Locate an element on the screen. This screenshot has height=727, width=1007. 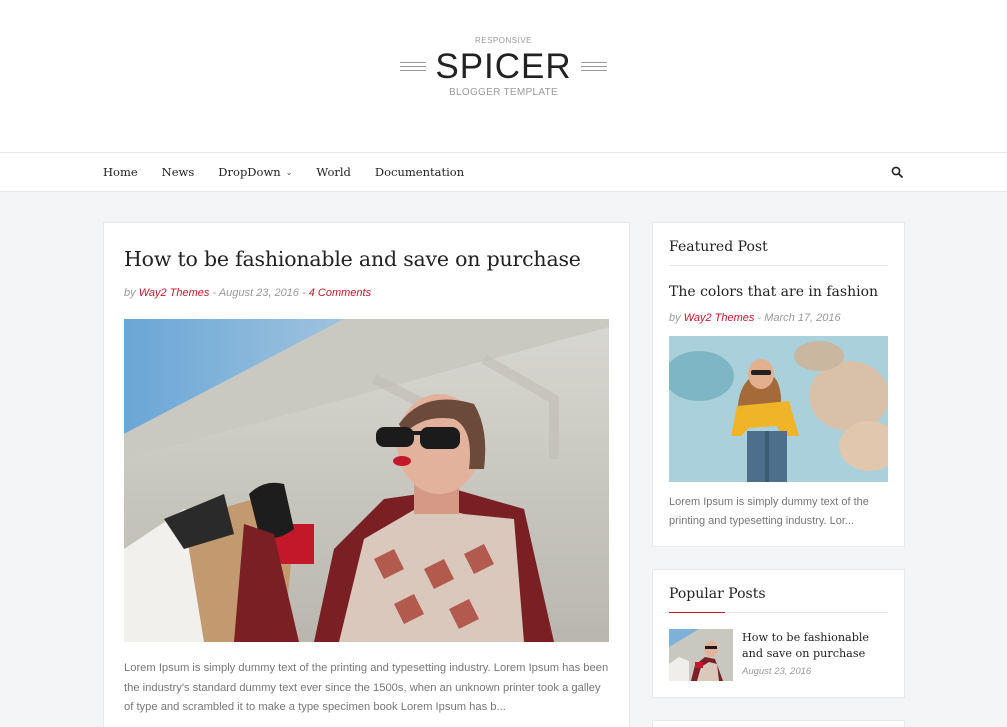
widget-title: Popular Posts is located at coordinates (717, 594).